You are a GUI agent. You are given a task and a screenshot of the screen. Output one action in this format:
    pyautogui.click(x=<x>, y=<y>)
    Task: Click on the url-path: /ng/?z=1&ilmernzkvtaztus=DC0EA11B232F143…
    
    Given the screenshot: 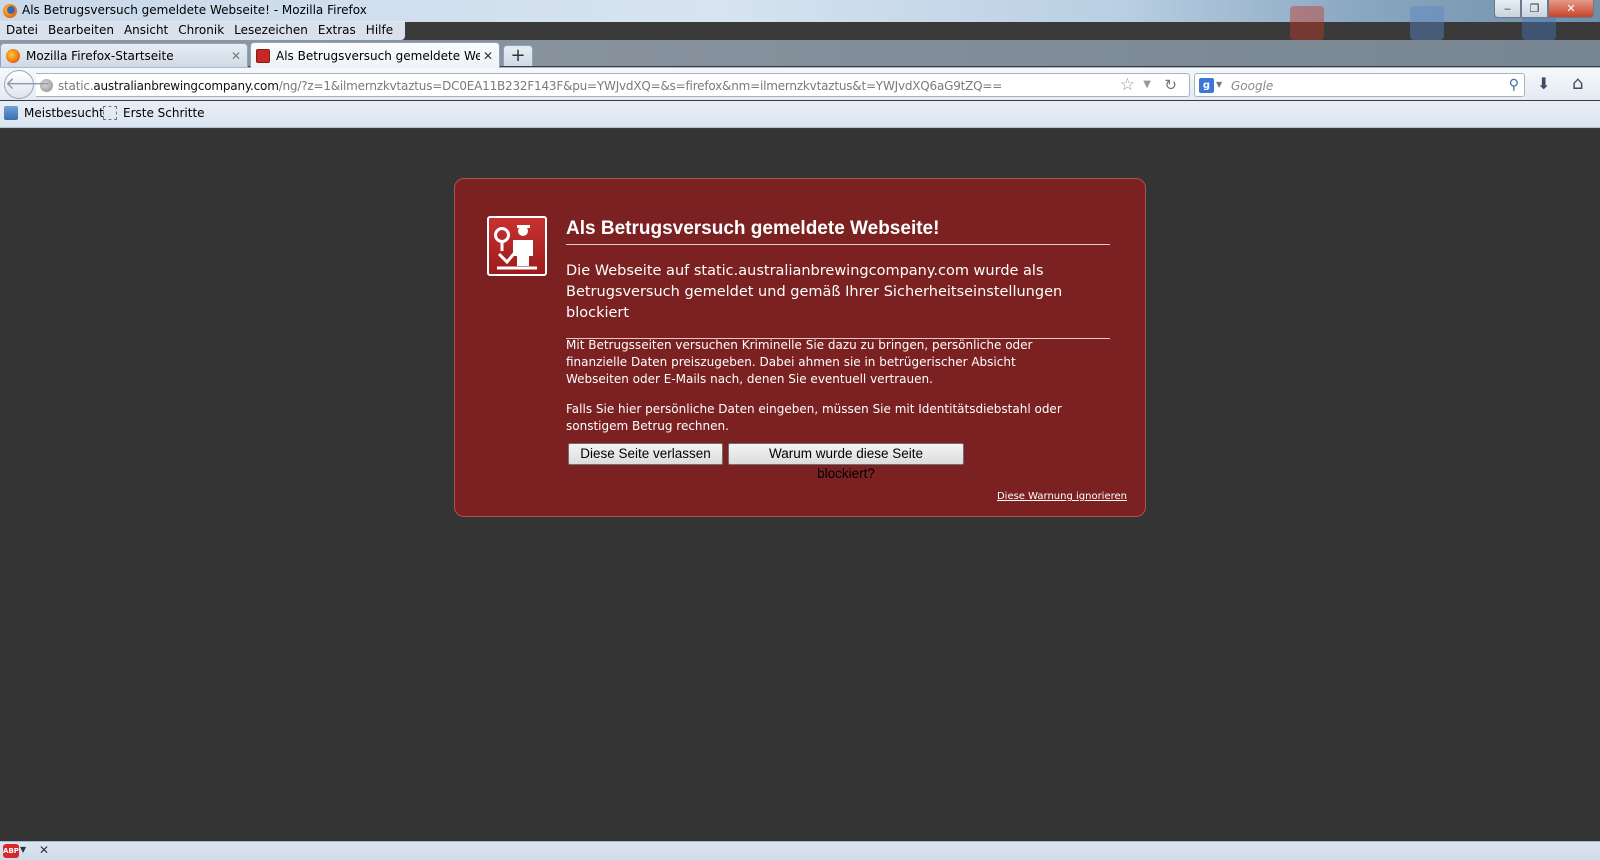 What is the action you would take?
    pyautogui.click(x=640, y=86)
    